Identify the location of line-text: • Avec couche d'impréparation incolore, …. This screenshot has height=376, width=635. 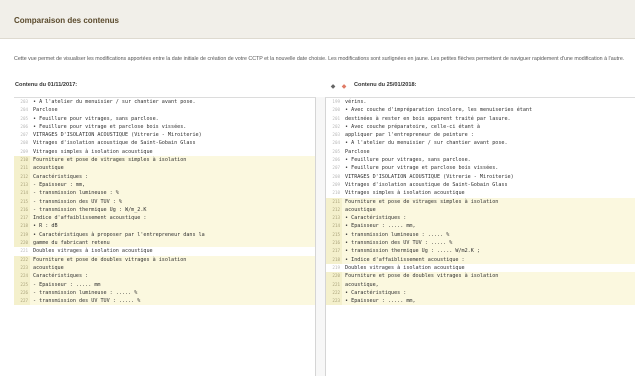
(439, 110).